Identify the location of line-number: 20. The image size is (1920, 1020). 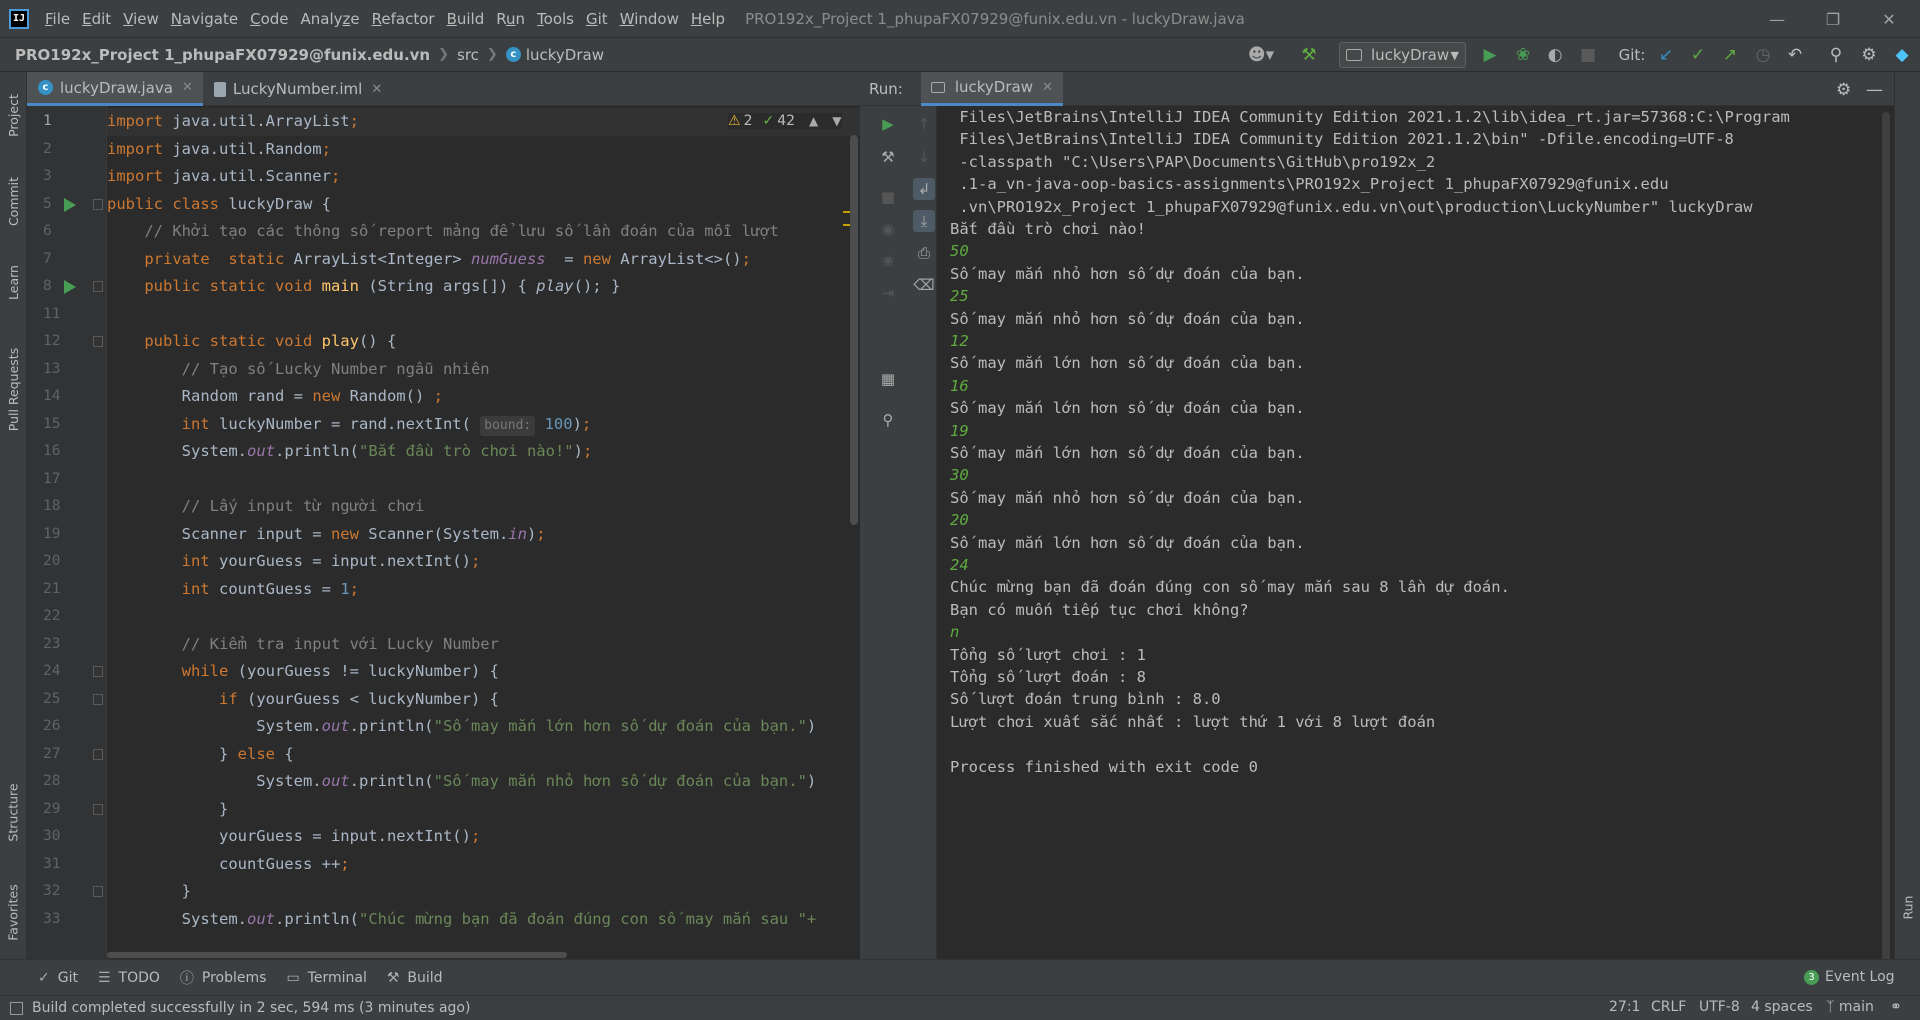
(67, 562).